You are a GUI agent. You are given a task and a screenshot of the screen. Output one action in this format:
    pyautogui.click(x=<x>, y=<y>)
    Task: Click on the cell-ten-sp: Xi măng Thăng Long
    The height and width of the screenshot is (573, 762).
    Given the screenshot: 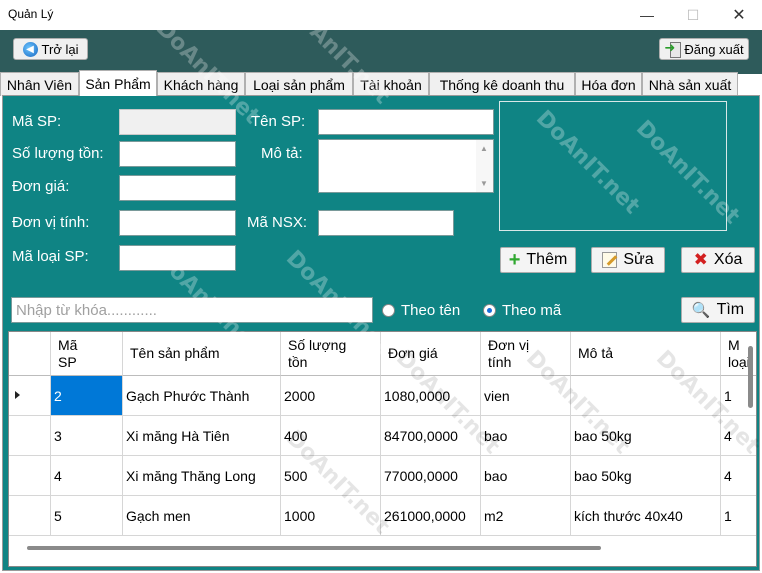 What is the action you would take?
    pyautogui.click(x=202, y=476)
    